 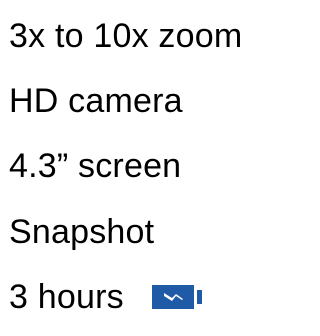 I want to click on feature-label: Snapshot, so click(x=82, y=232).